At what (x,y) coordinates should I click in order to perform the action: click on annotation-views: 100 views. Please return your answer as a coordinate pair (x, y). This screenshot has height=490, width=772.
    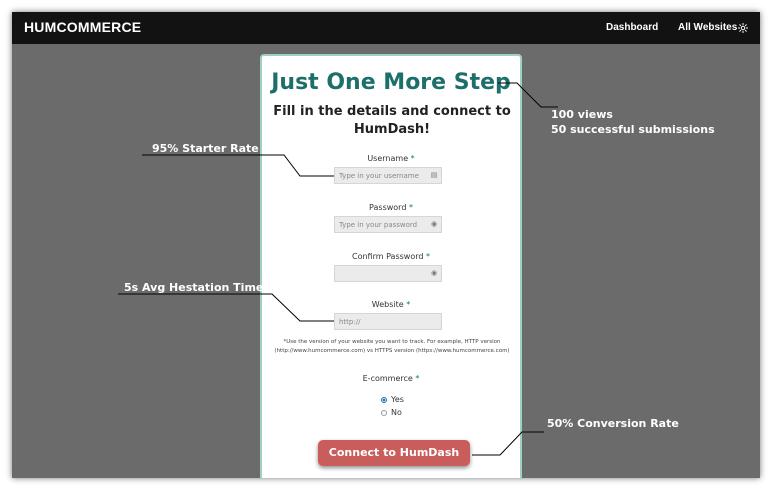
    Looking at the image, I should click on (582, 114).